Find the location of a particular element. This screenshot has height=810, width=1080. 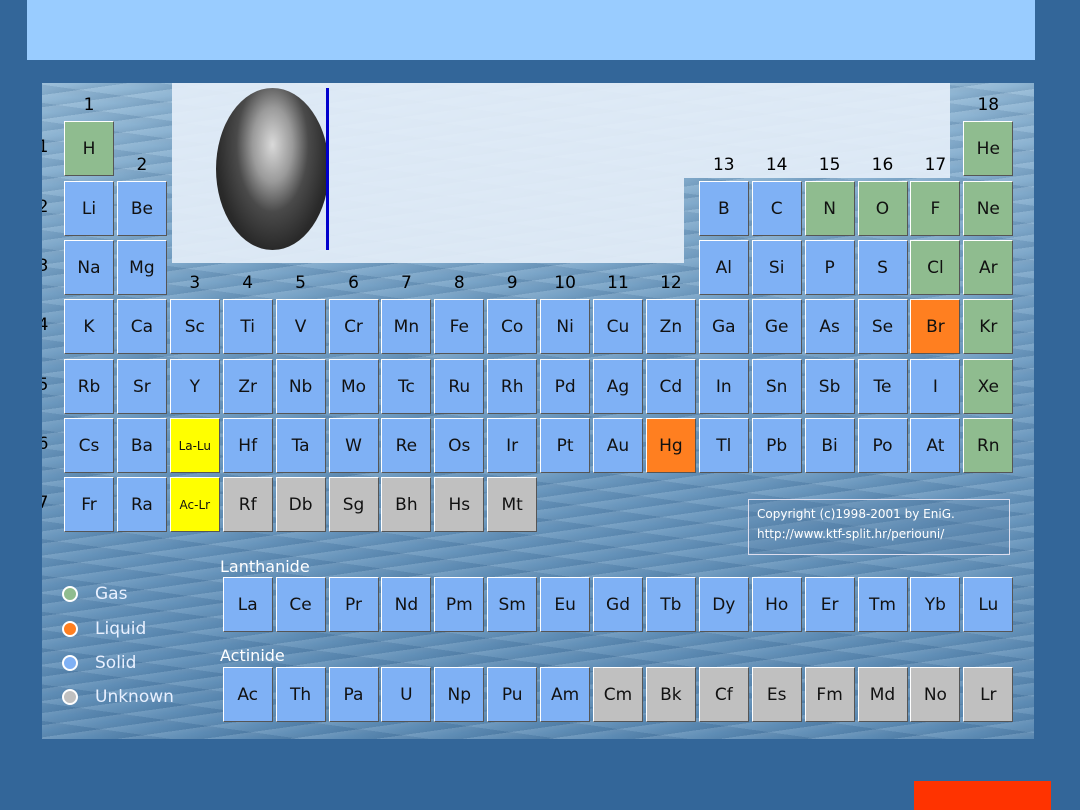

element-pm: Pm is located at coordinates (459, 604).